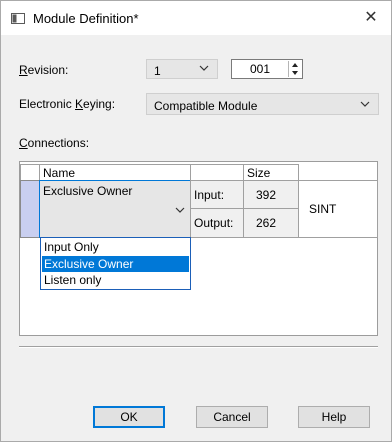 This screenshot has height=442, width=392. I want to click on separator, so click(198, 347).